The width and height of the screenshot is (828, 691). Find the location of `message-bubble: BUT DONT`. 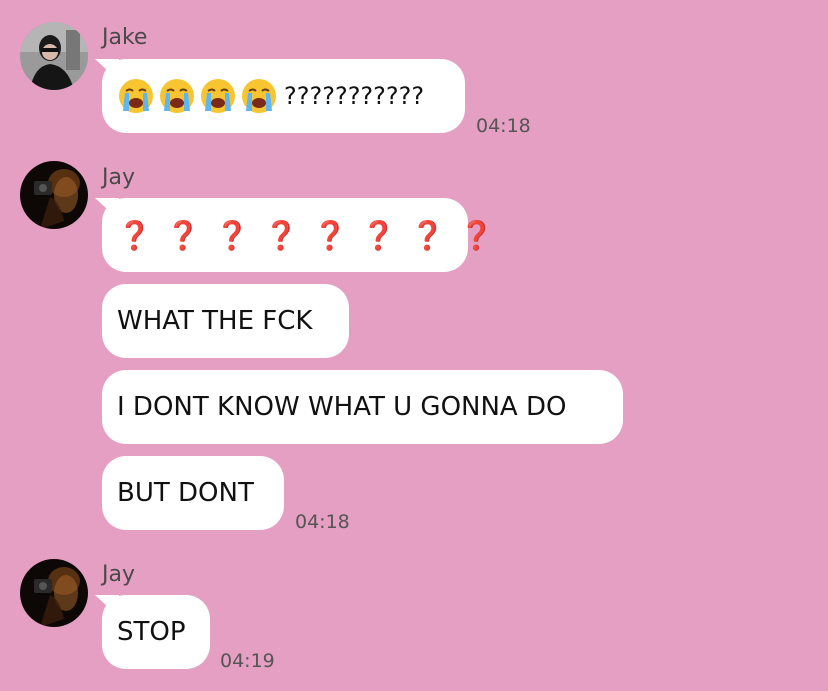

message-bubble: BUT DONT is located at coordinates (193, 493).